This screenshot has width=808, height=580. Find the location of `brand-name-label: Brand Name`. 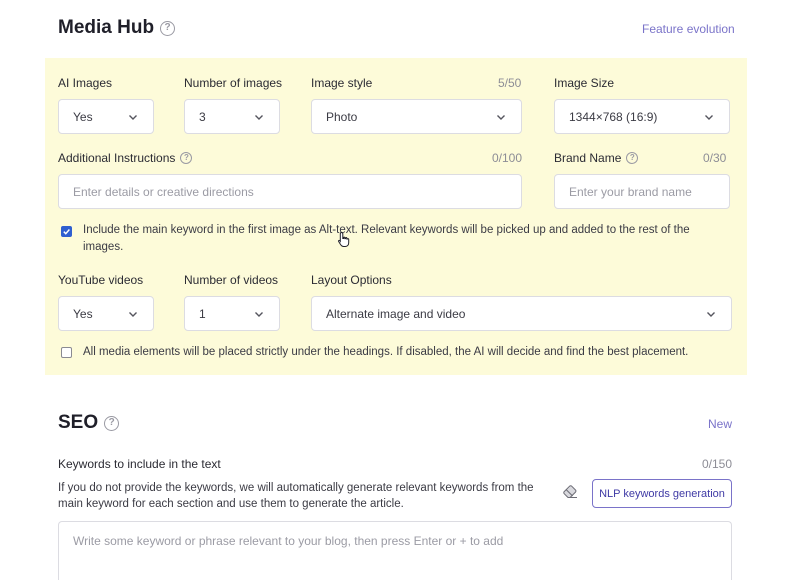

brand-name-label: Brand Name is located at coordinates (588, 158).